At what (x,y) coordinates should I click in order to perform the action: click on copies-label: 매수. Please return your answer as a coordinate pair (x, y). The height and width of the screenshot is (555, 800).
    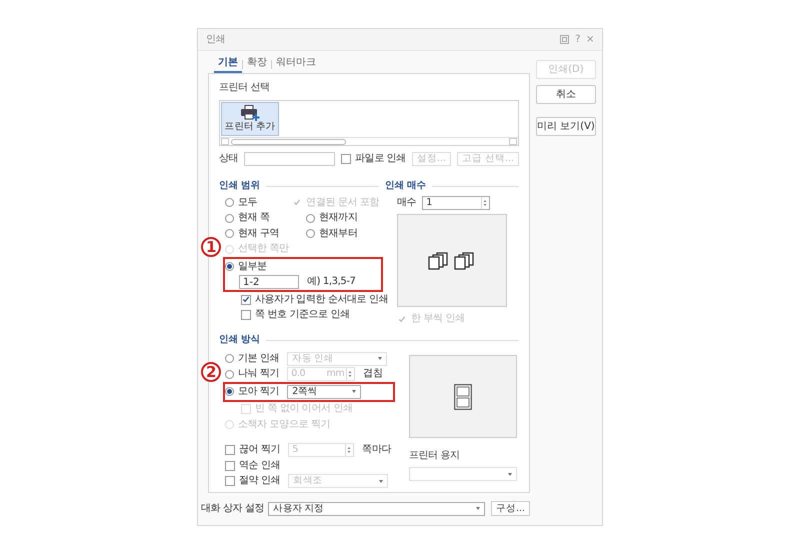
    Looking at the image, I should click on (406, 203).